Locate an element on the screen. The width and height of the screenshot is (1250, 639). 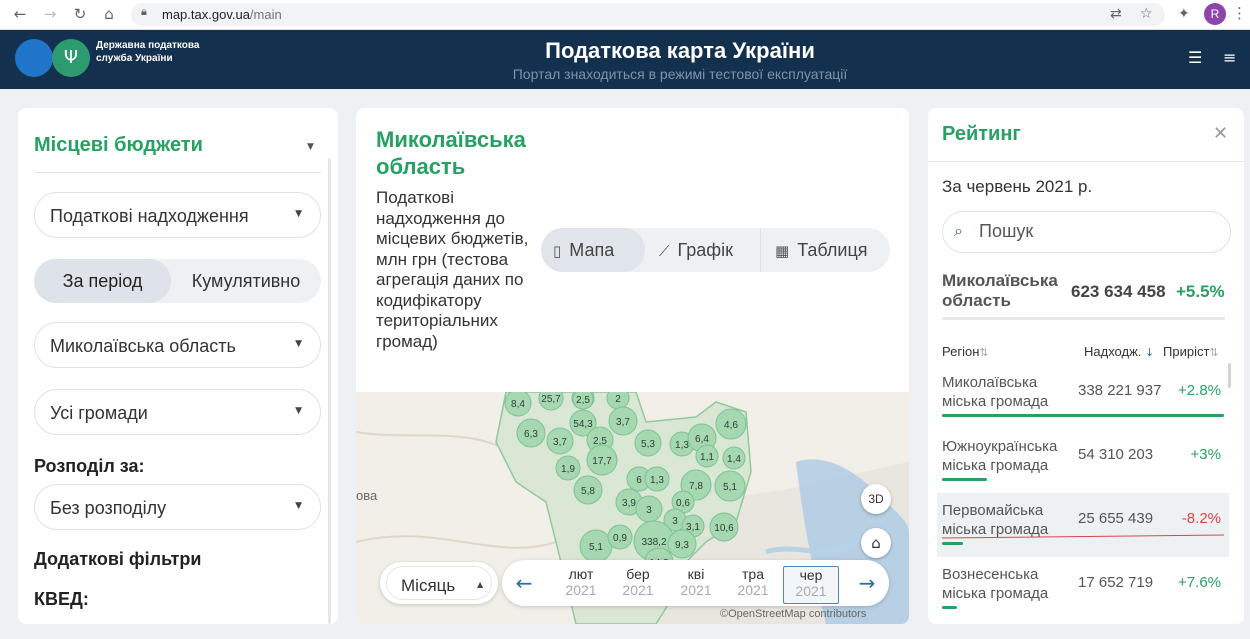
close-icon: ✕ is located at coordinates (1220, 133).